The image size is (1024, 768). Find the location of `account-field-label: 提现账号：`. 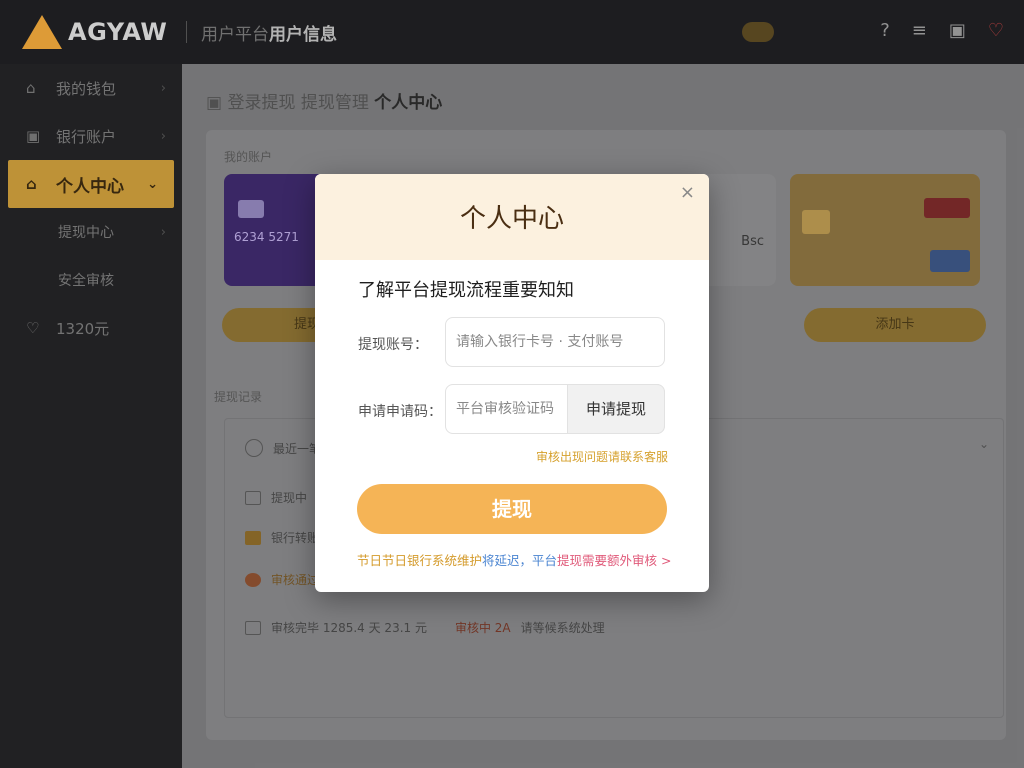

account-field-label: 提现账号： is located at coordinates (393, 345).